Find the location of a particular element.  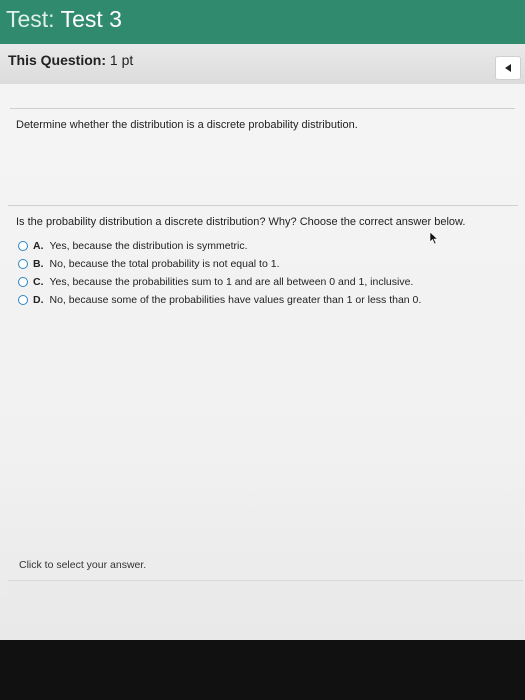

test-title-name: Test 3 is located at coordinates (91, 19).